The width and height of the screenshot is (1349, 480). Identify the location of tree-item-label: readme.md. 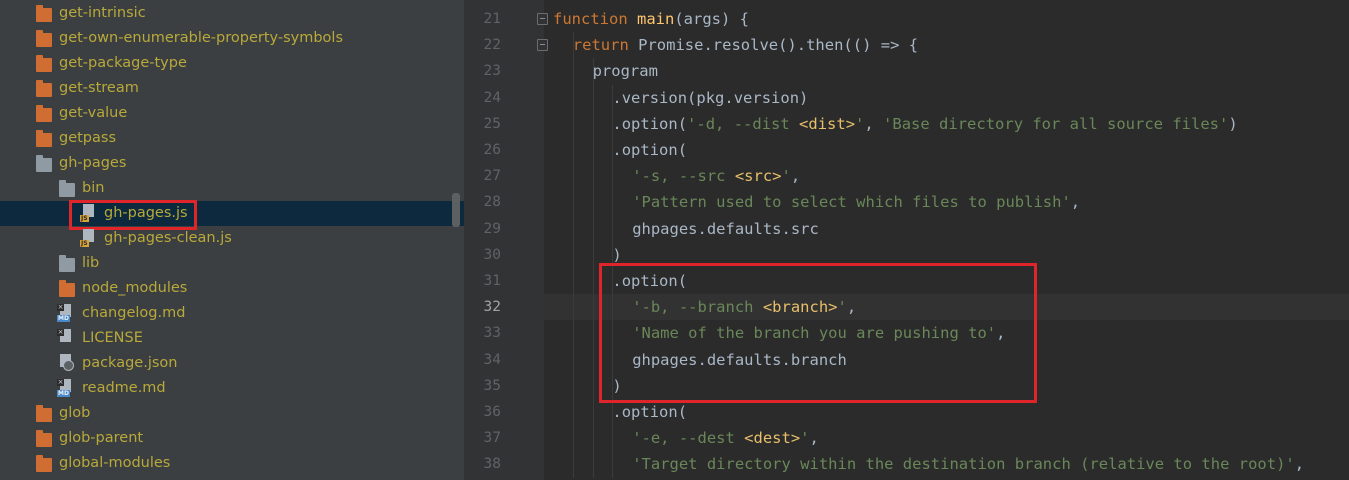
(124, 388).